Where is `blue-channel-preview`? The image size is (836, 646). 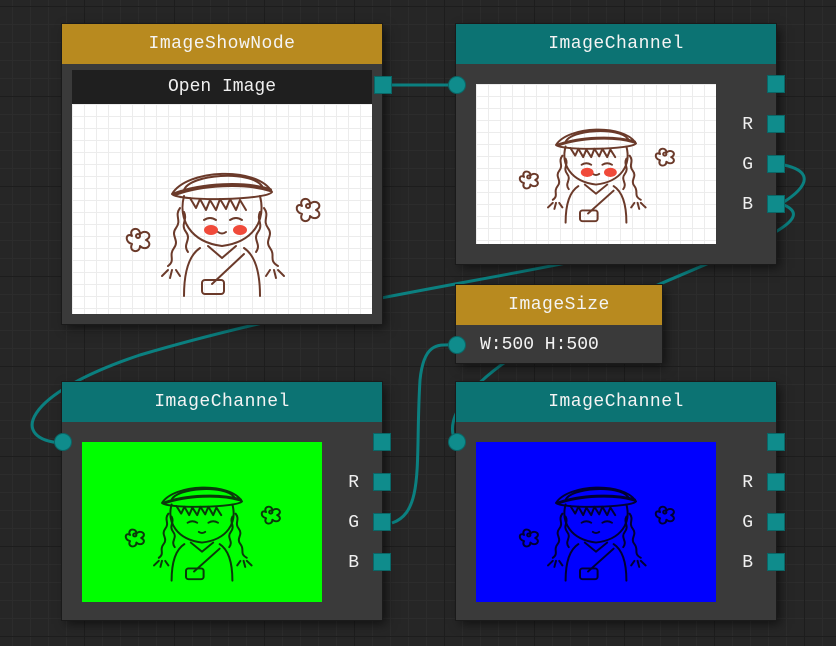
blue-channel-preview is located at coordinates (596, 522).